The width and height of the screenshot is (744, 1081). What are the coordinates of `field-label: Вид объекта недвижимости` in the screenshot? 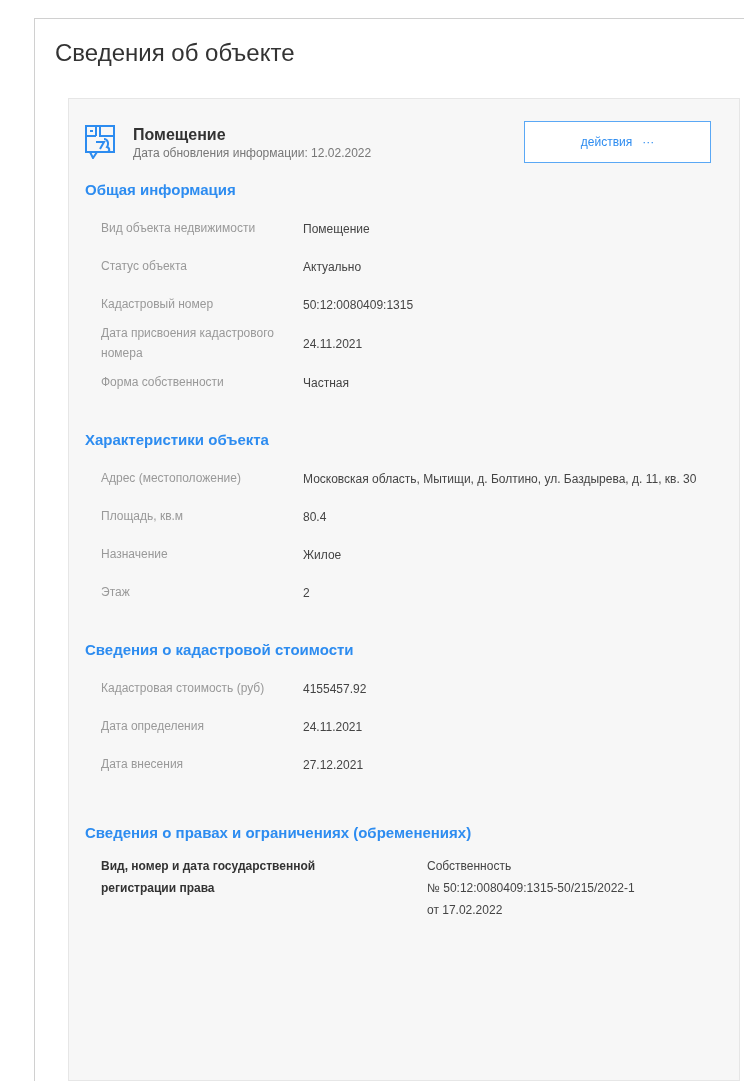 It's located at (179, 228).